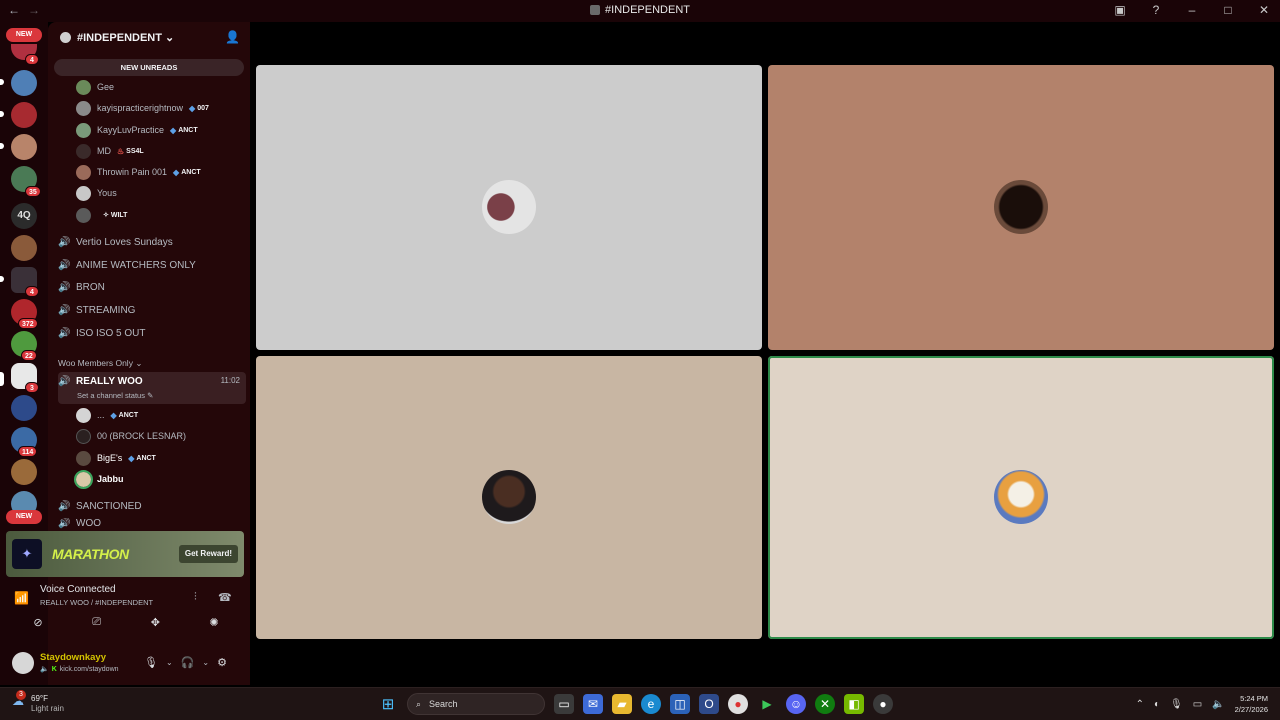  What do you see at coordinates (32, 291) in the screenshot?
I see `mention-badge: 4` at bounding box center [32, 291].